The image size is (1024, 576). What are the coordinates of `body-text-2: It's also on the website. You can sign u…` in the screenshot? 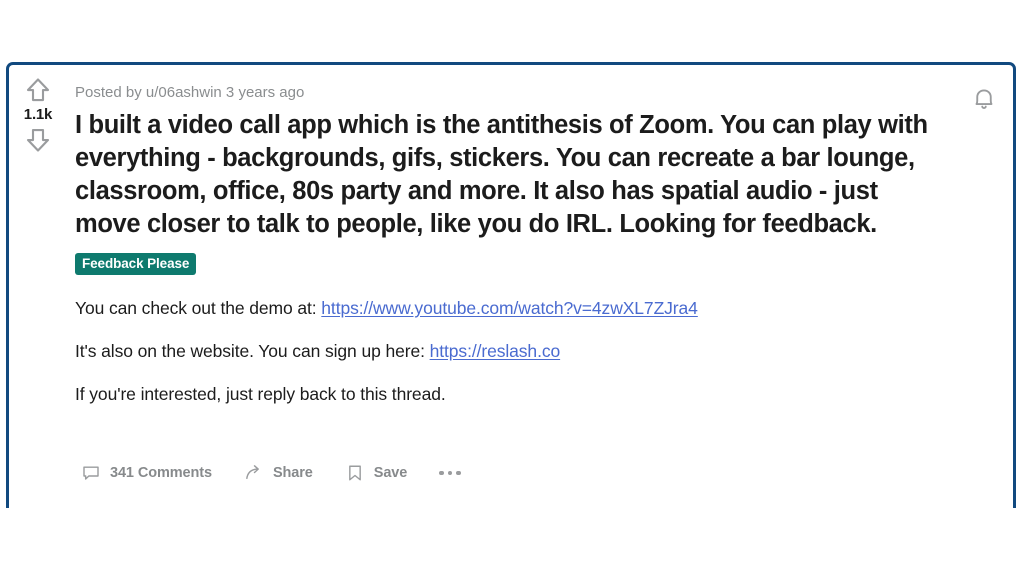 It's located at (252, 351).